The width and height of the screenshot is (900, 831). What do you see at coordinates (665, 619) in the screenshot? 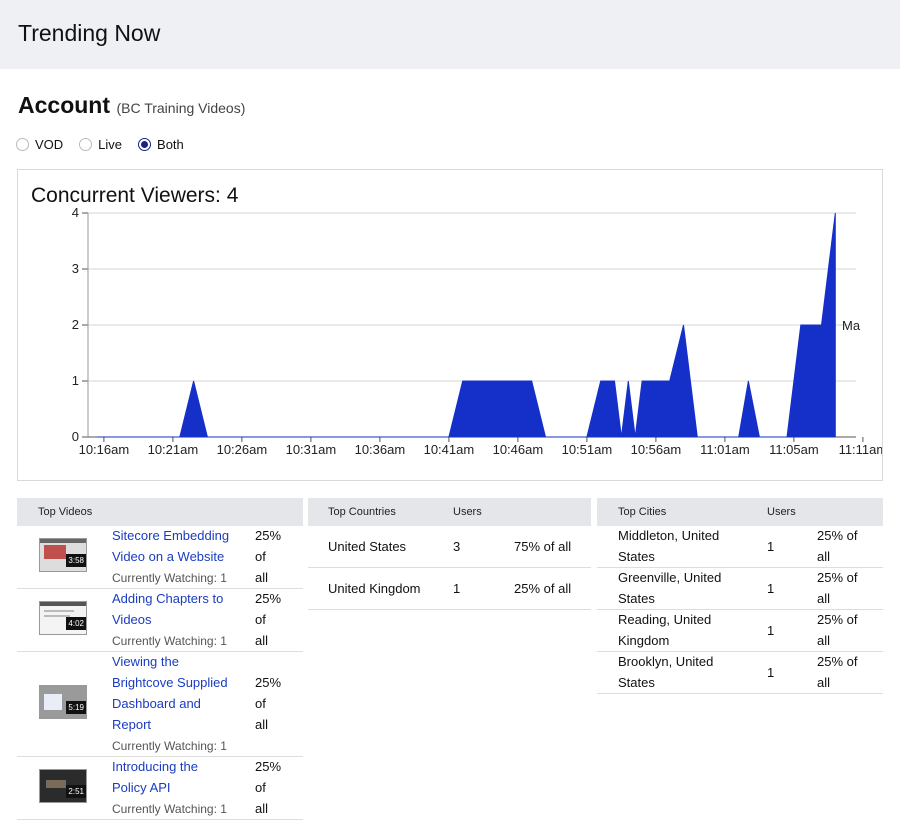
I see `city-name: Reading, United` at bounding box center [665, 619].